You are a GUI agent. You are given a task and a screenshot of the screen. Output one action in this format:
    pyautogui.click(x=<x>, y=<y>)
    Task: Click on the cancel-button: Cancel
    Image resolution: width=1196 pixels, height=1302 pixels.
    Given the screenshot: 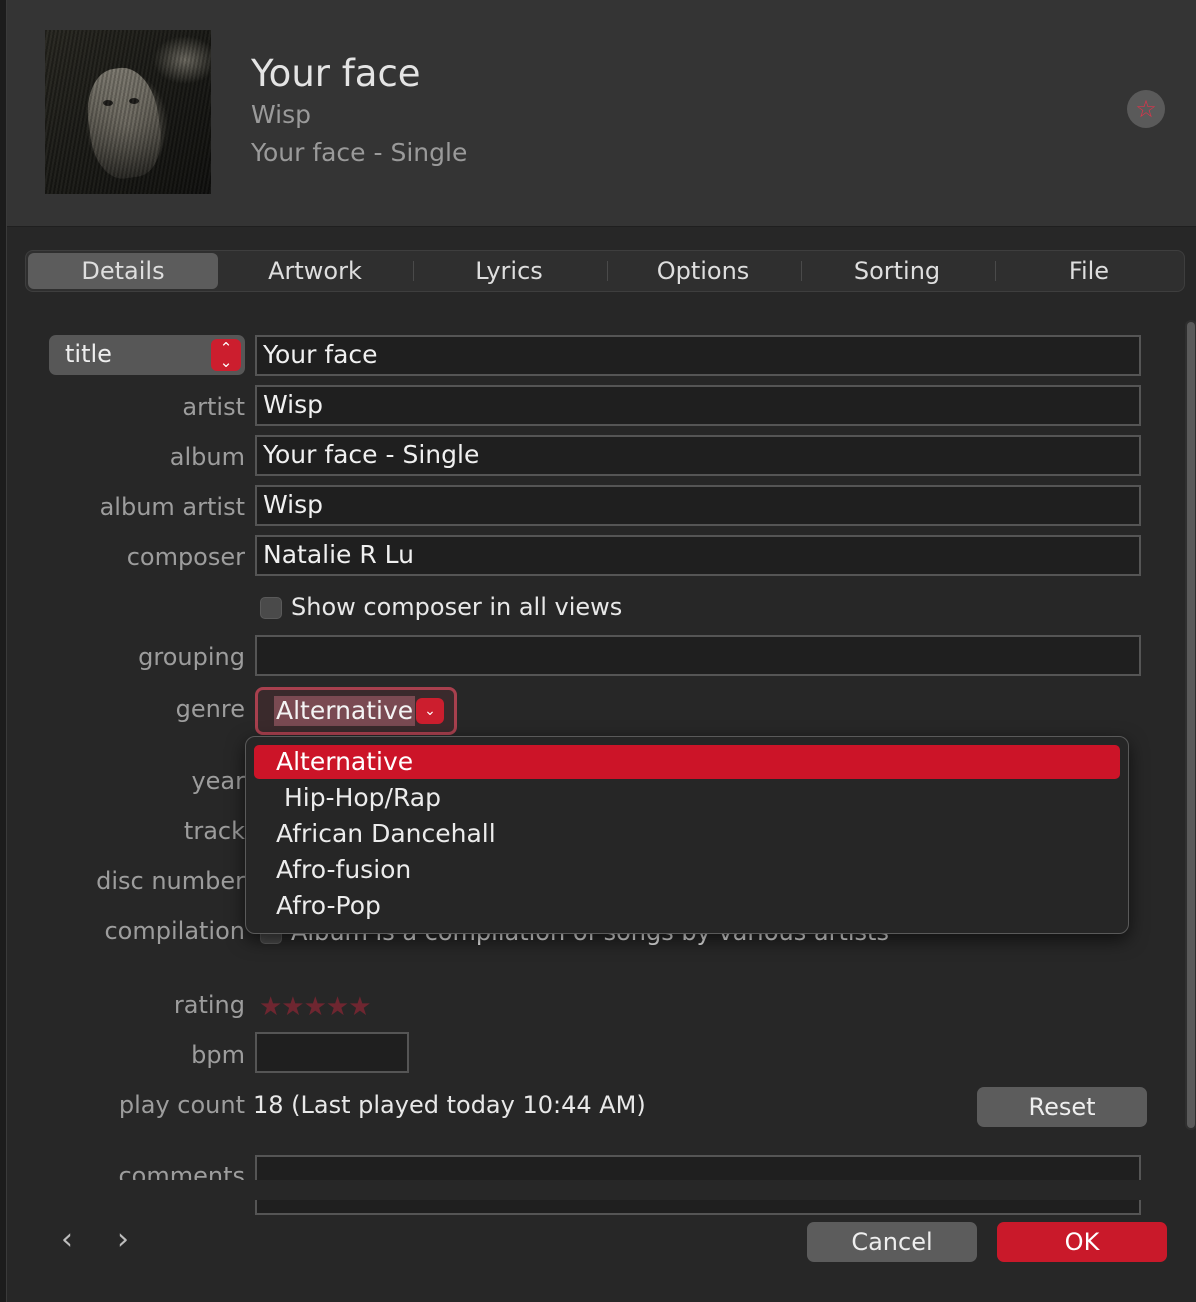 What is the action you would take?
    pyautogui.click(x=892, y=1242)
    